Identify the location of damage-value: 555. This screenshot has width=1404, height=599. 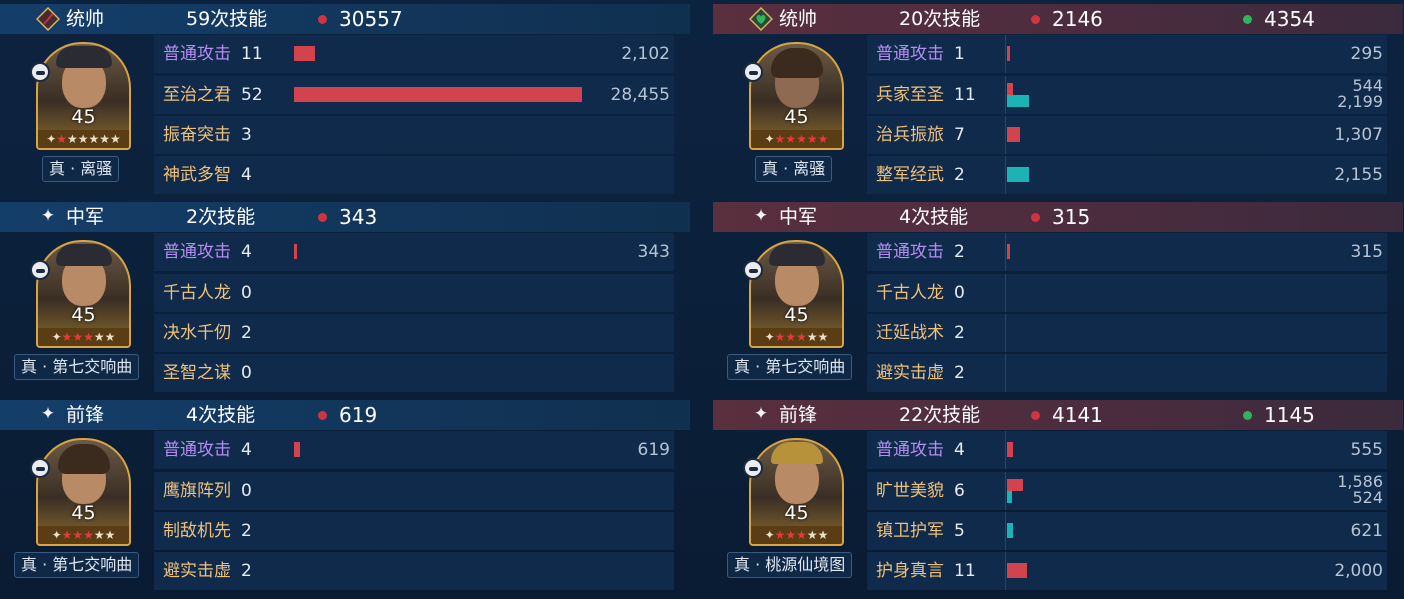
(1366, 450).